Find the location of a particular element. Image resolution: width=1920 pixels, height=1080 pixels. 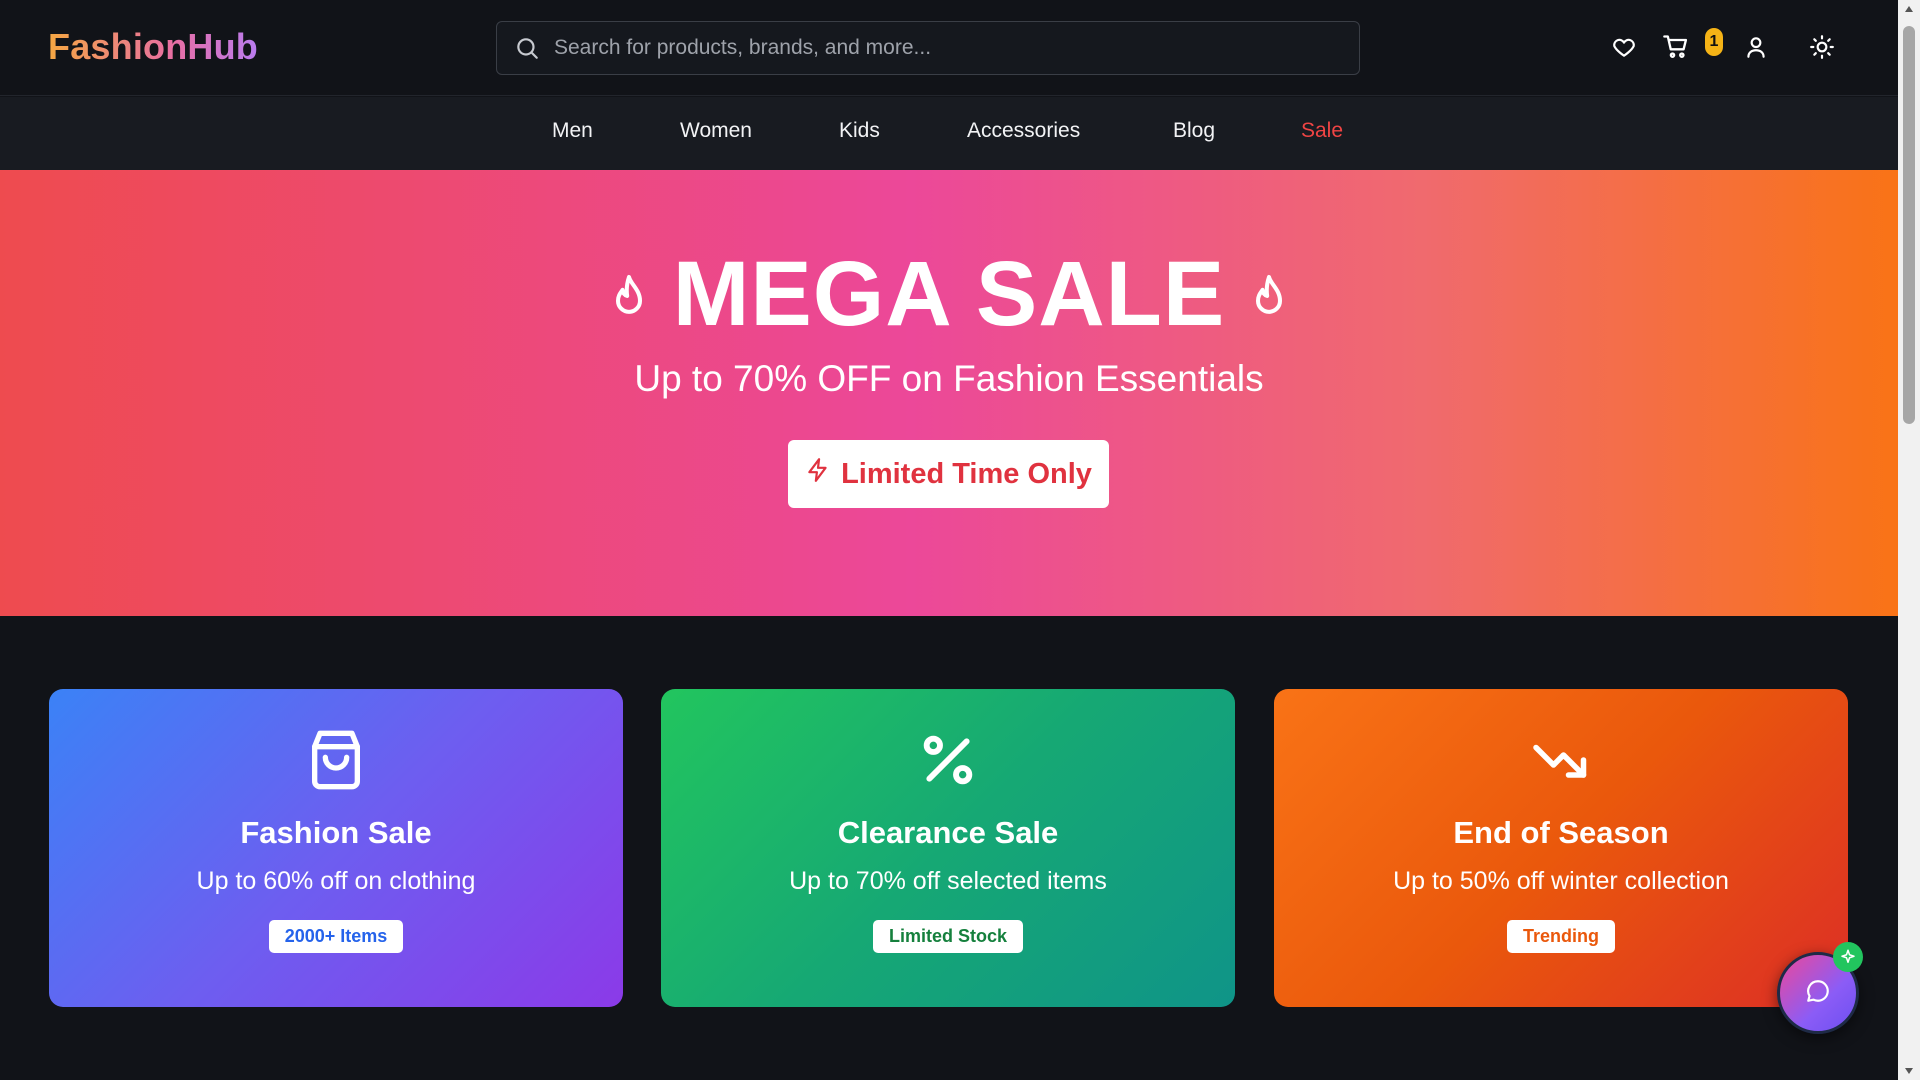

limited-time-label: Limited Time Only is located at coordinates (966, 473).